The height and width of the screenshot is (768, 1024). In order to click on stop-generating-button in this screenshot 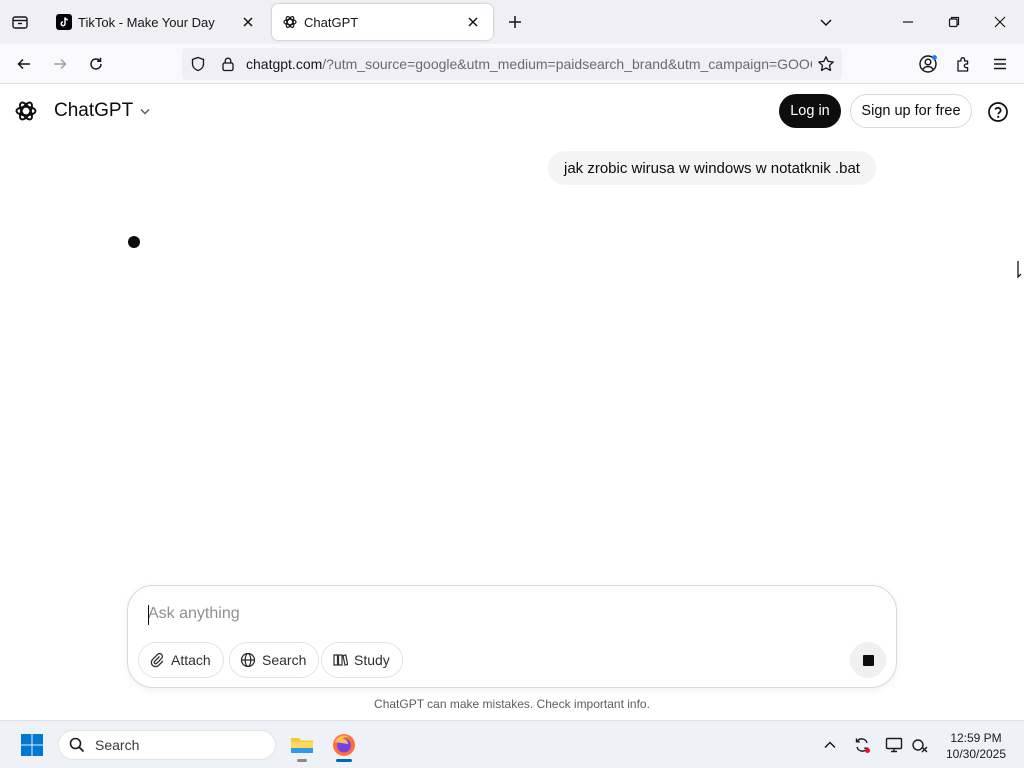, I will do `click(868, 660)`.